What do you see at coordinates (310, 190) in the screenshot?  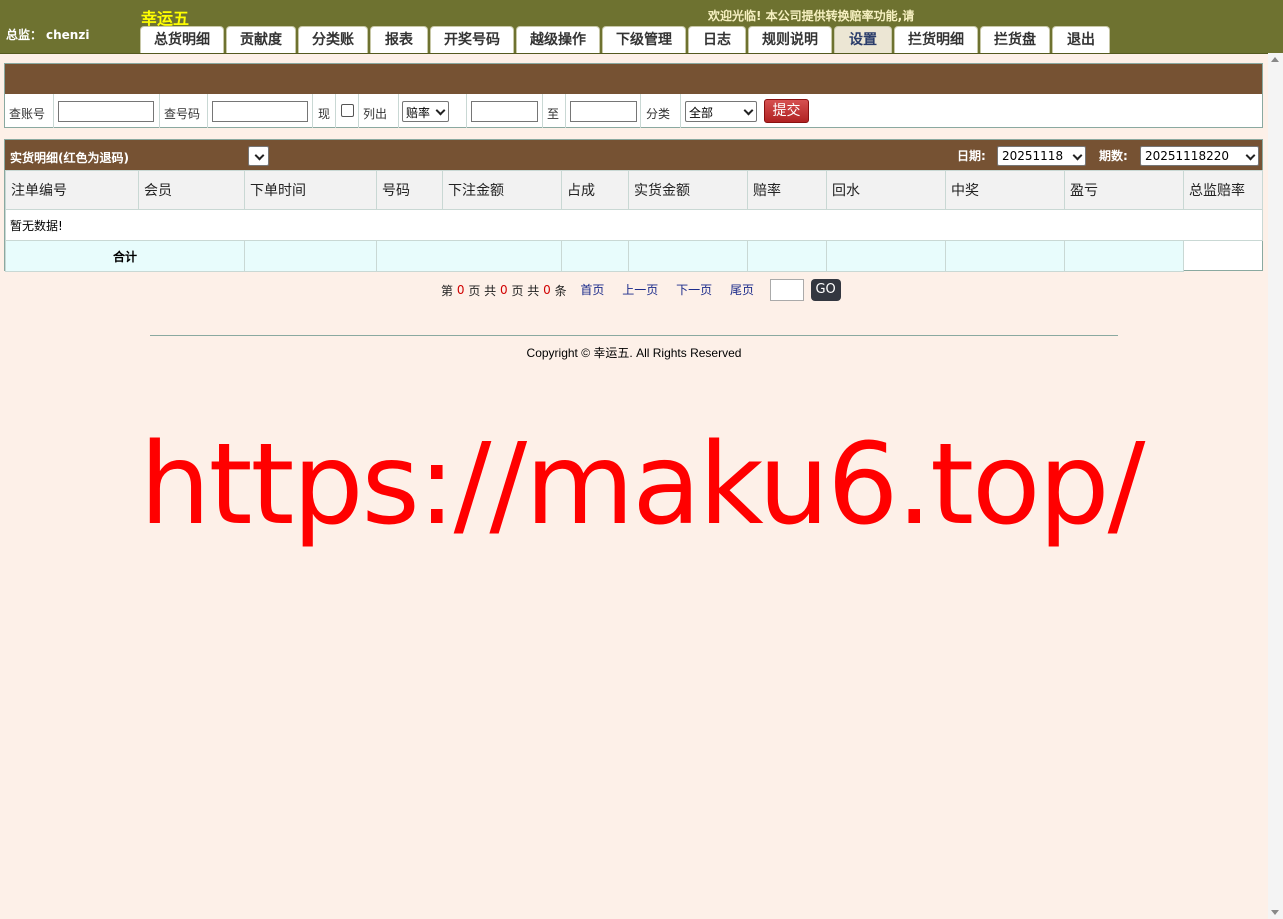 I see `col-header: 下单时间` at bounding box center [310, 190].